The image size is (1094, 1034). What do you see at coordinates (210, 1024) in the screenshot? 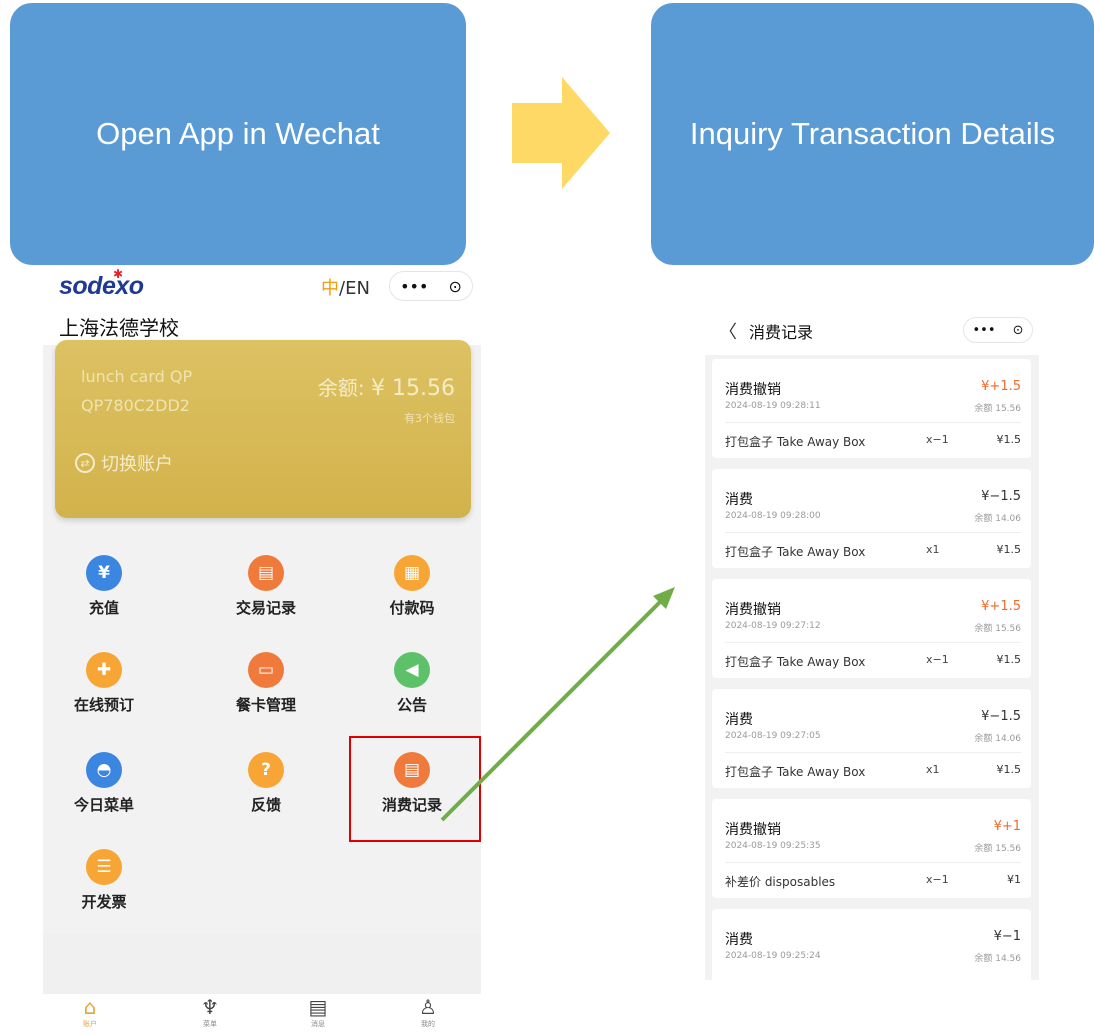
I see `tab-label: 菜单` at bounding box center [210, 1024].